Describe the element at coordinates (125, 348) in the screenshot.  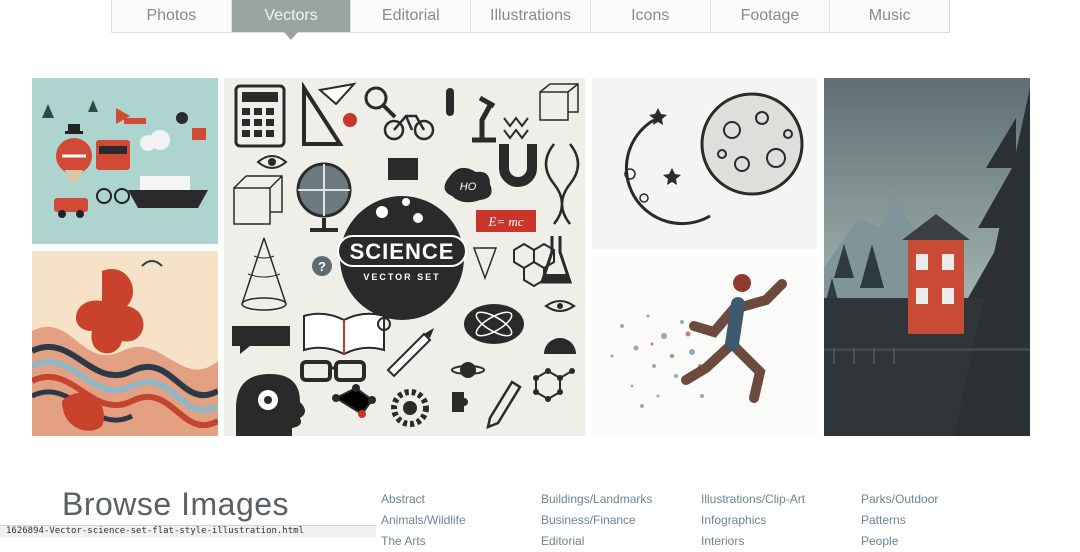
I see `floral-illustration` at that location.